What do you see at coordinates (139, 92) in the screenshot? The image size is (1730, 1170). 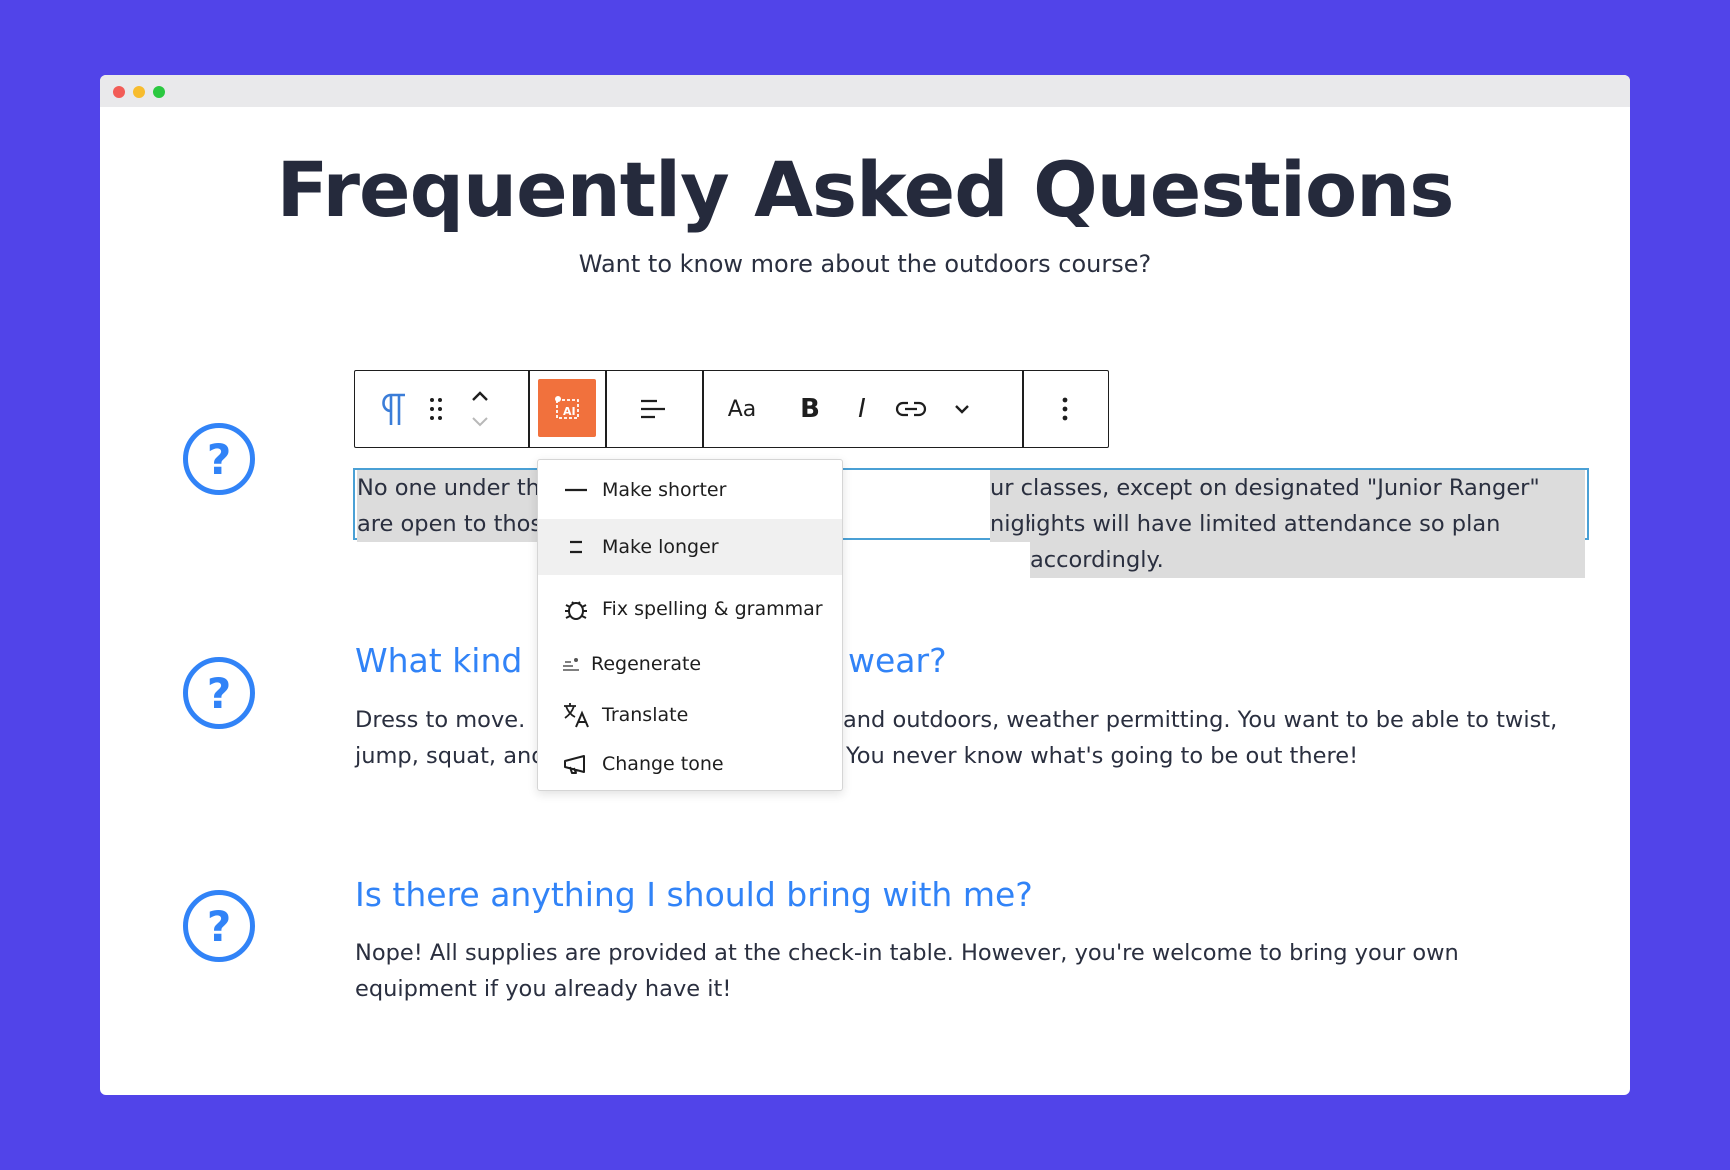 I see `minimize-window-button` at bounding box center [139, 92].